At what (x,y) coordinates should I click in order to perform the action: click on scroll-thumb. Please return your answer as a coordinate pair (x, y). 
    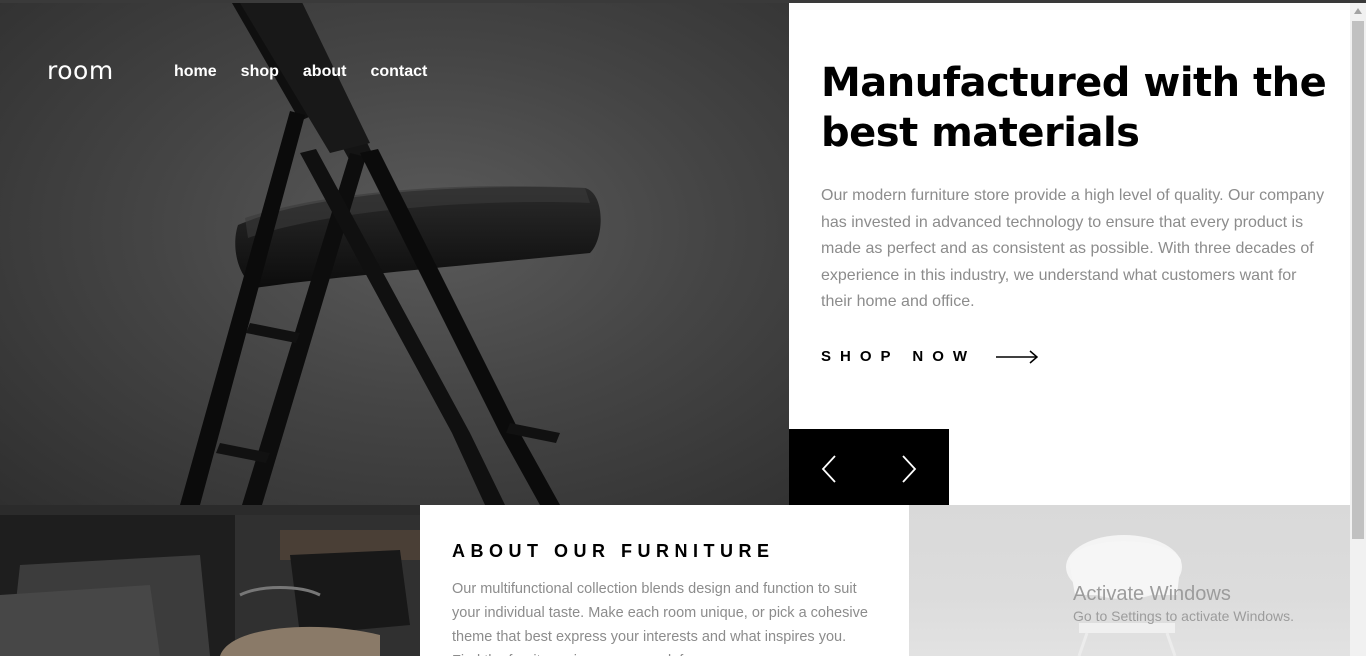
    Looking at the image, I should click on (1358, 280).